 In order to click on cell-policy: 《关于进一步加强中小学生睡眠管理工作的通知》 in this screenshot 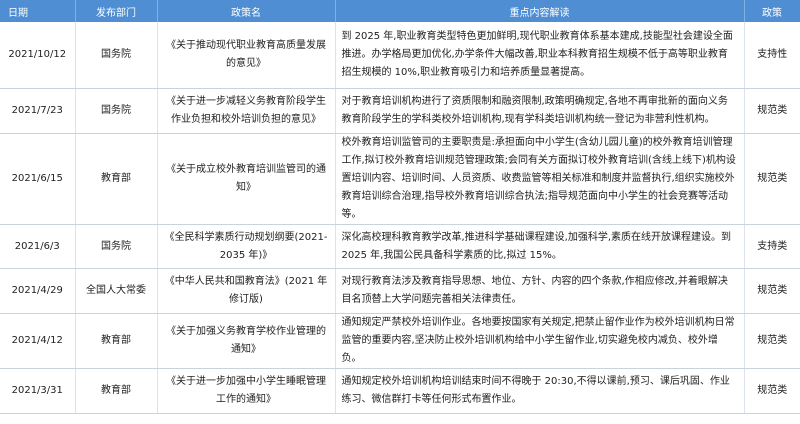, I will do `click(246, 391)`.